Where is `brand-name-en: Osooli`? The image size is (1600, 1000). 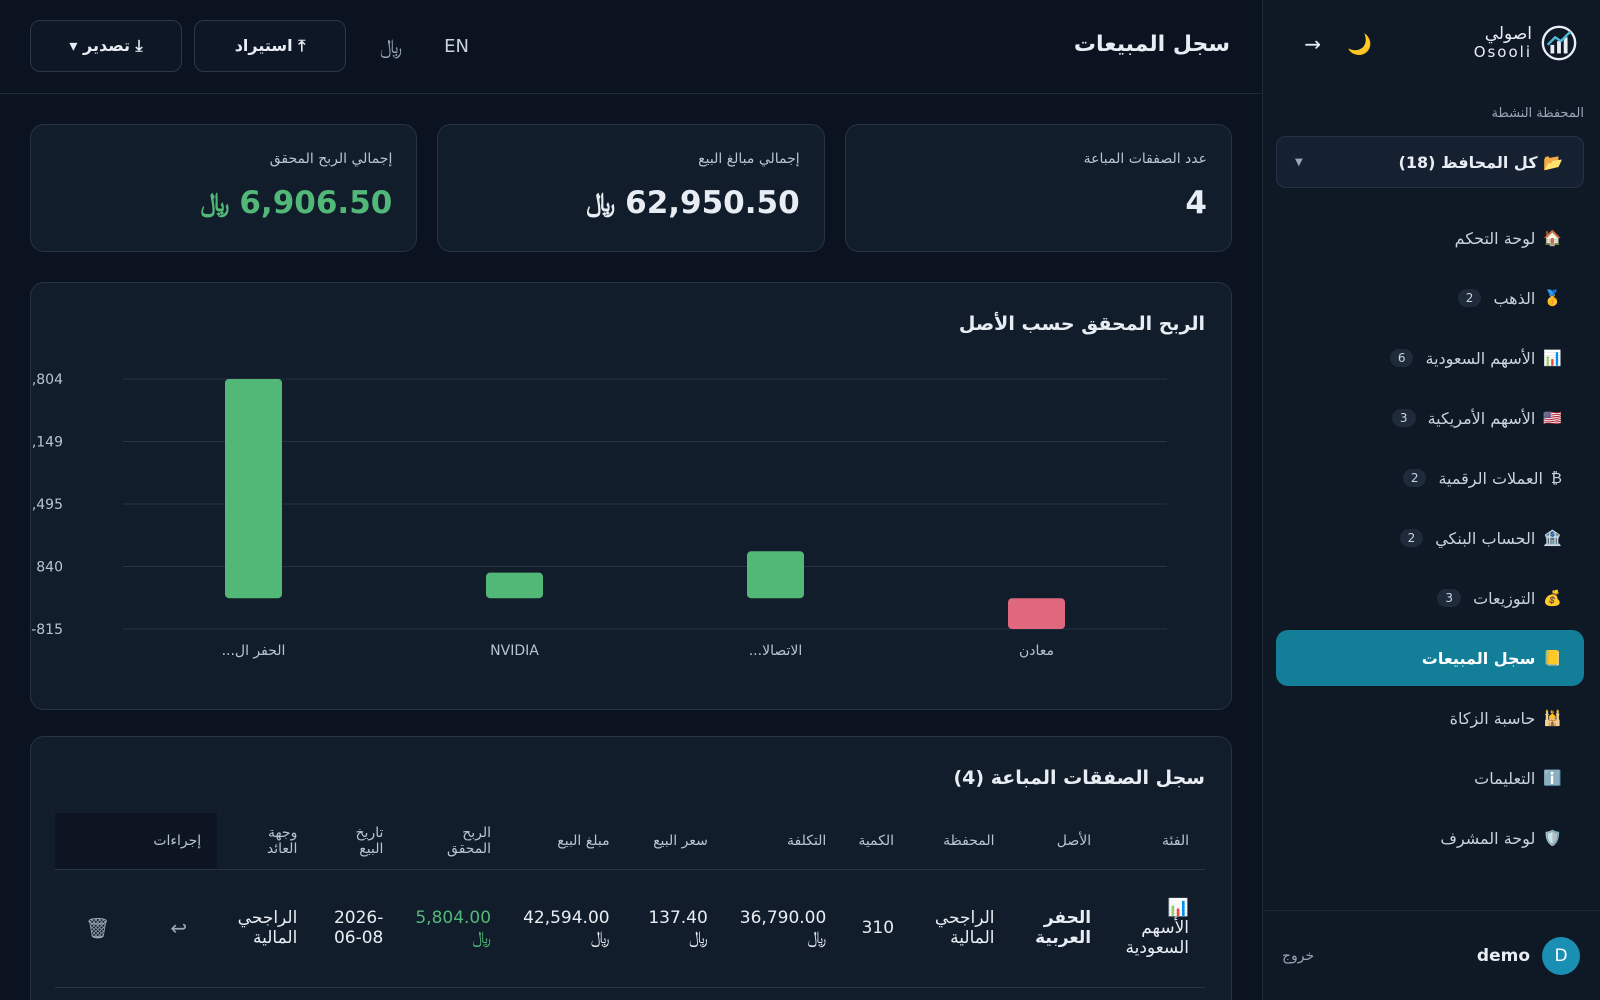
brand-name-en: Osooli is located at coordinates (1502, 52).